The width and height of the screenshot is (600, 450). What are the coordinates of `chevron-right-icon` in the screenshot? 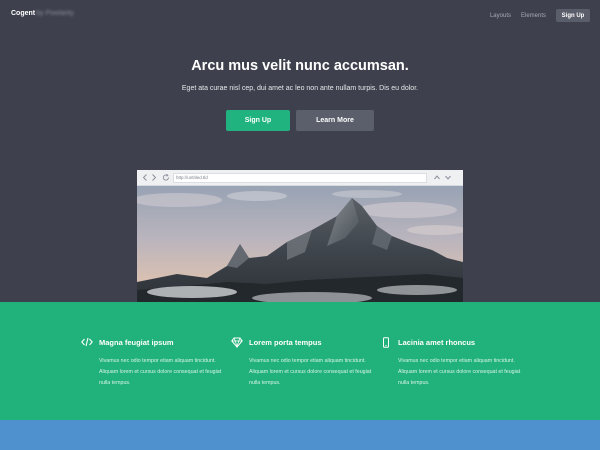 It's located at (154, 177).